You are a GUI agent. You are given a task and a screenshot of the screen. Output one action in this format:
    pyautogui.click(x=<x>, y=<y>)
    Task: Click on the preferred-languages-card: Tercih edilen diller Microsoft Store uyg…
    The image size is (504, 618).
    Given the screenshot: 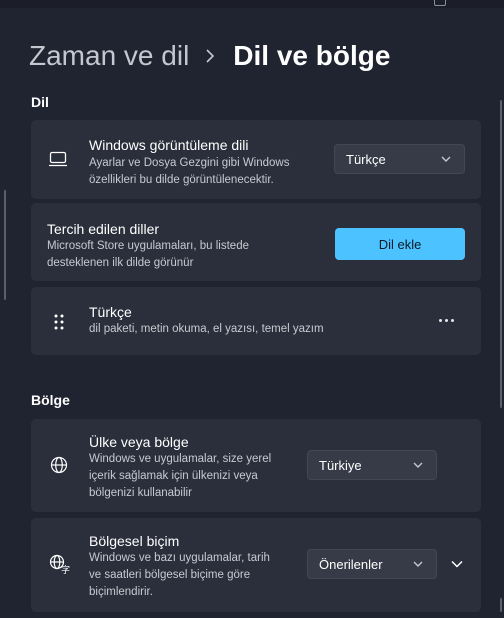 What is the action you would take?
    pyautogui.click(x=256, y=242)
    